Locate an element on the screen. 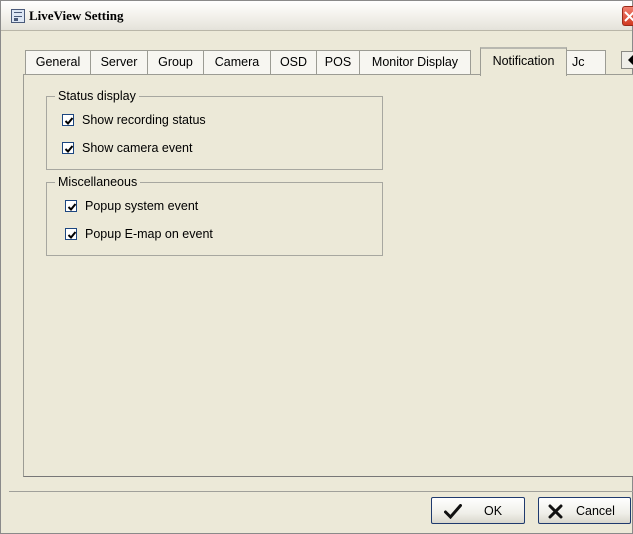 This screenshot has height=534, width=633. tab-monitor-display: Monitor Display is located at coordinates (415, 62).